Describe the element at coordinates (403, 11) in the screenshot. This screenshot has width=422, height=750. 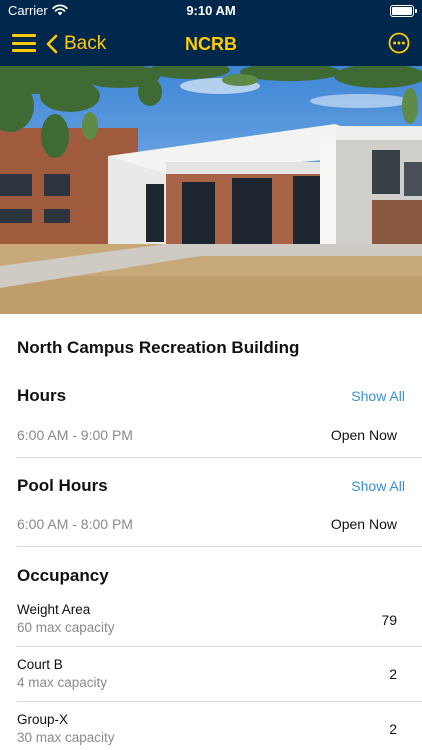
I see `battery-icon` at that location.